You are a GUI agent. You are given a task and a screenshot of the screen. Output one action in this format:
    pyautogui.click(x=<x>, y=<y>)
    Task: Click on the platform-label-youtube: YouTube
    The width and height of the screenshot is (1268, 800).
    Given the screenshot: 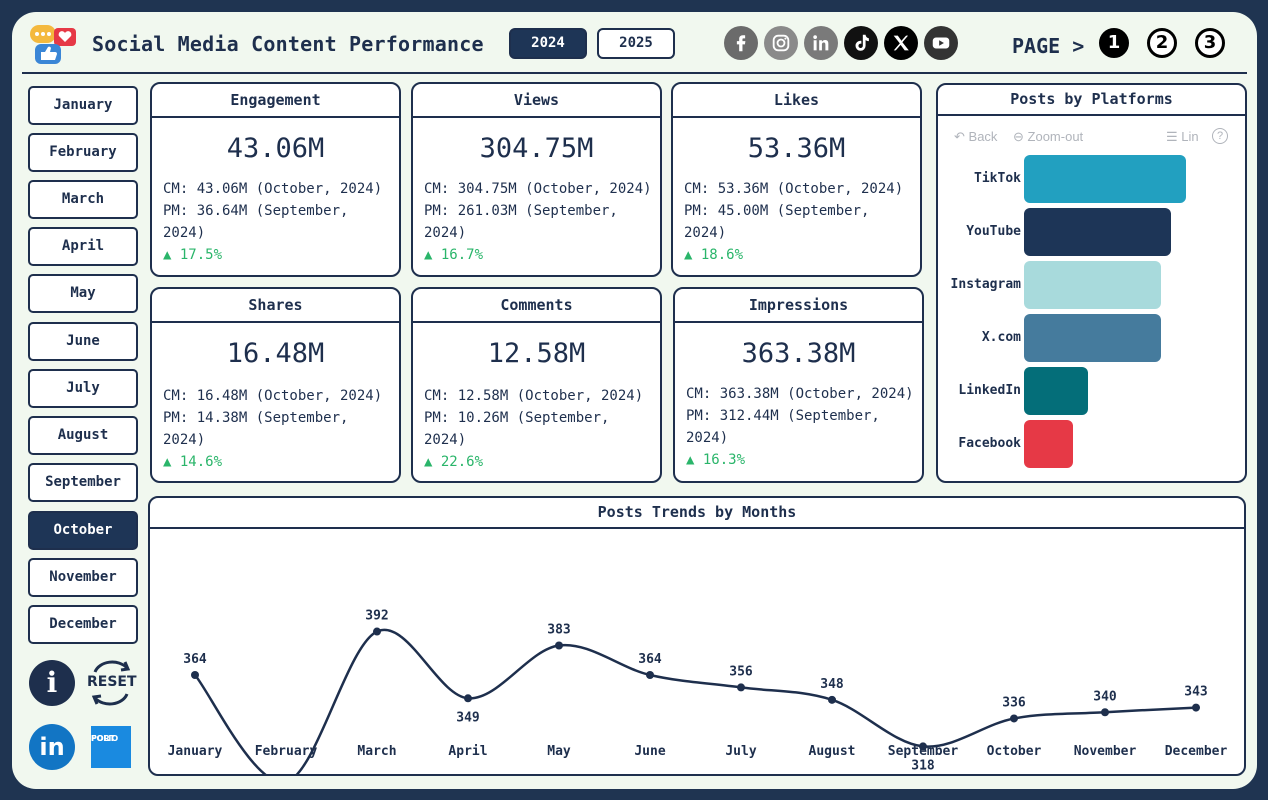 What is the action you would take?
    pyautogui.click(x=993, y=231)
    